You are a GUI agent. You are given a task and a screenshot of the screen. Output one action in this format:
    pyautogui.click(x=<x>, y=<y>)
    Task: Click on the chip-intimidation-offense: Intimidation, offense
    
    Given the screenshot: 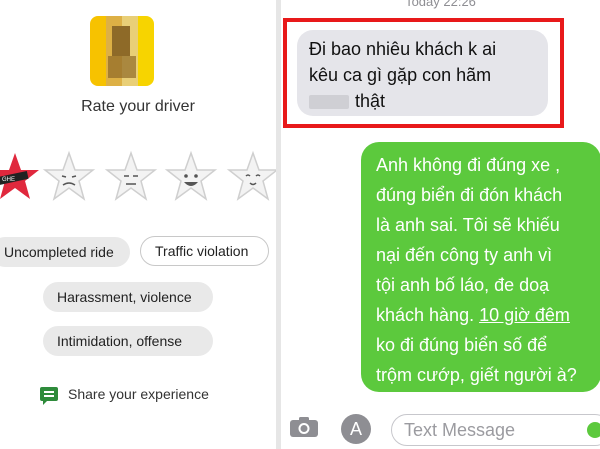 What is the action you would take?
    pyautogui.click(x=128, y=341)
    